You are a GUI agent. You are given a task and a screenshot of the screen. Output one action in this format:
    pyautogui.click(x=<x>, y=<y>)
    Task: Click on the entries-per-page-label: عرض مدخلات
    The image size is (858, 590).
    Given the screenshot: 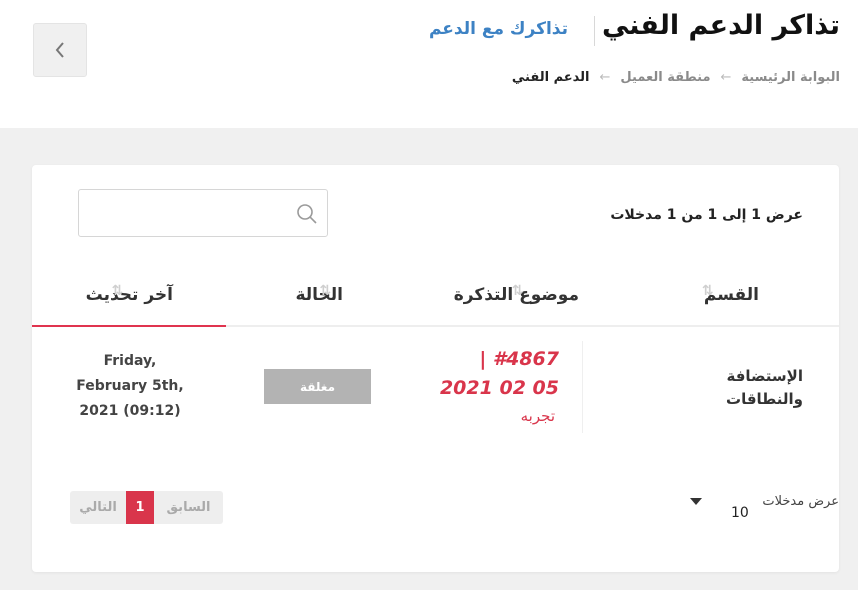 What is the action you would take?
    pyautogui.click(x=800, y=501)
    